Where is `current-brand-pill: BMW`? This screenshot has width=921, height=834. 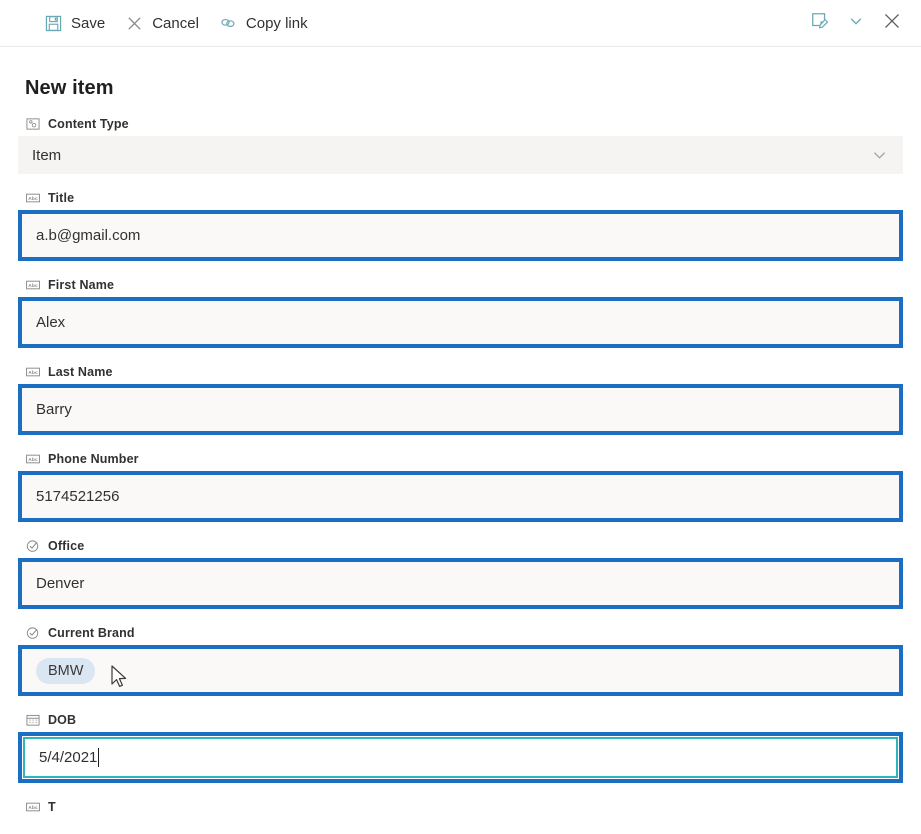
current-brand-pill: BMW is located at coordinates (66, 670).